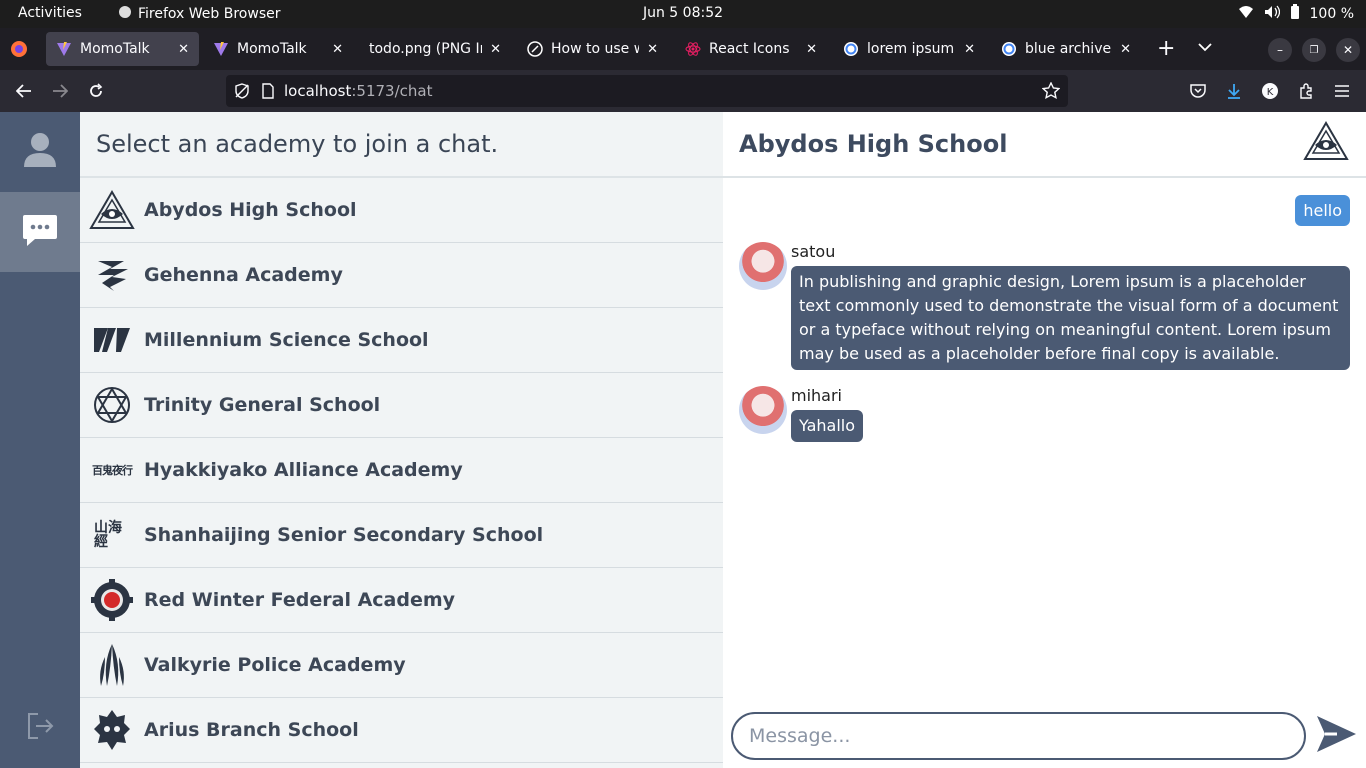  I want to click on send-button, so click(1336, 736).